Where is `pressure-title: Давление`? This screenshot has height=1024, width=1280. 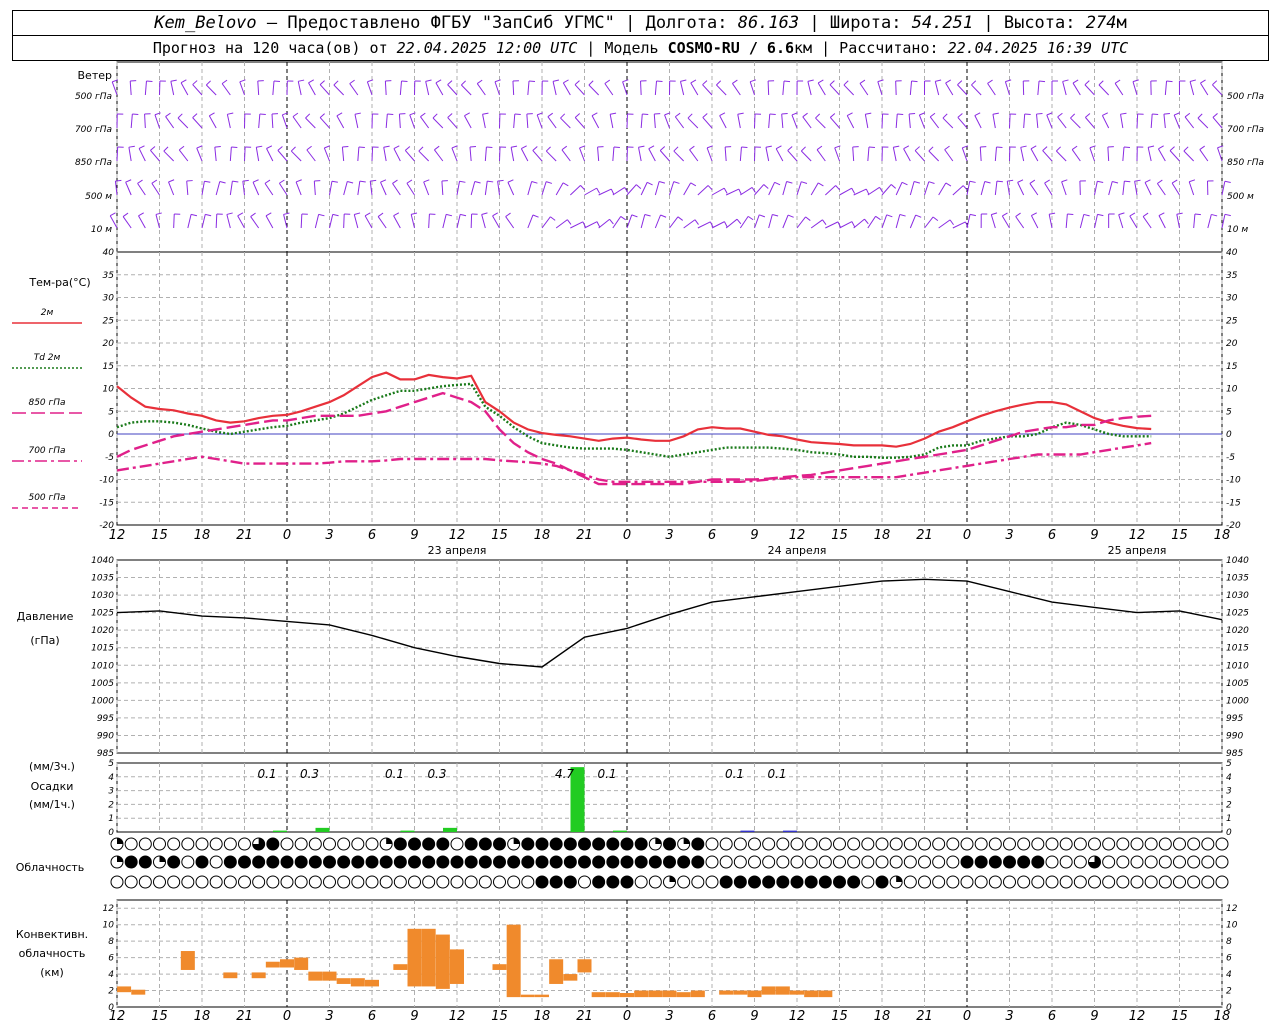 pressure-title: Давление is located at coordinates (45, 616).